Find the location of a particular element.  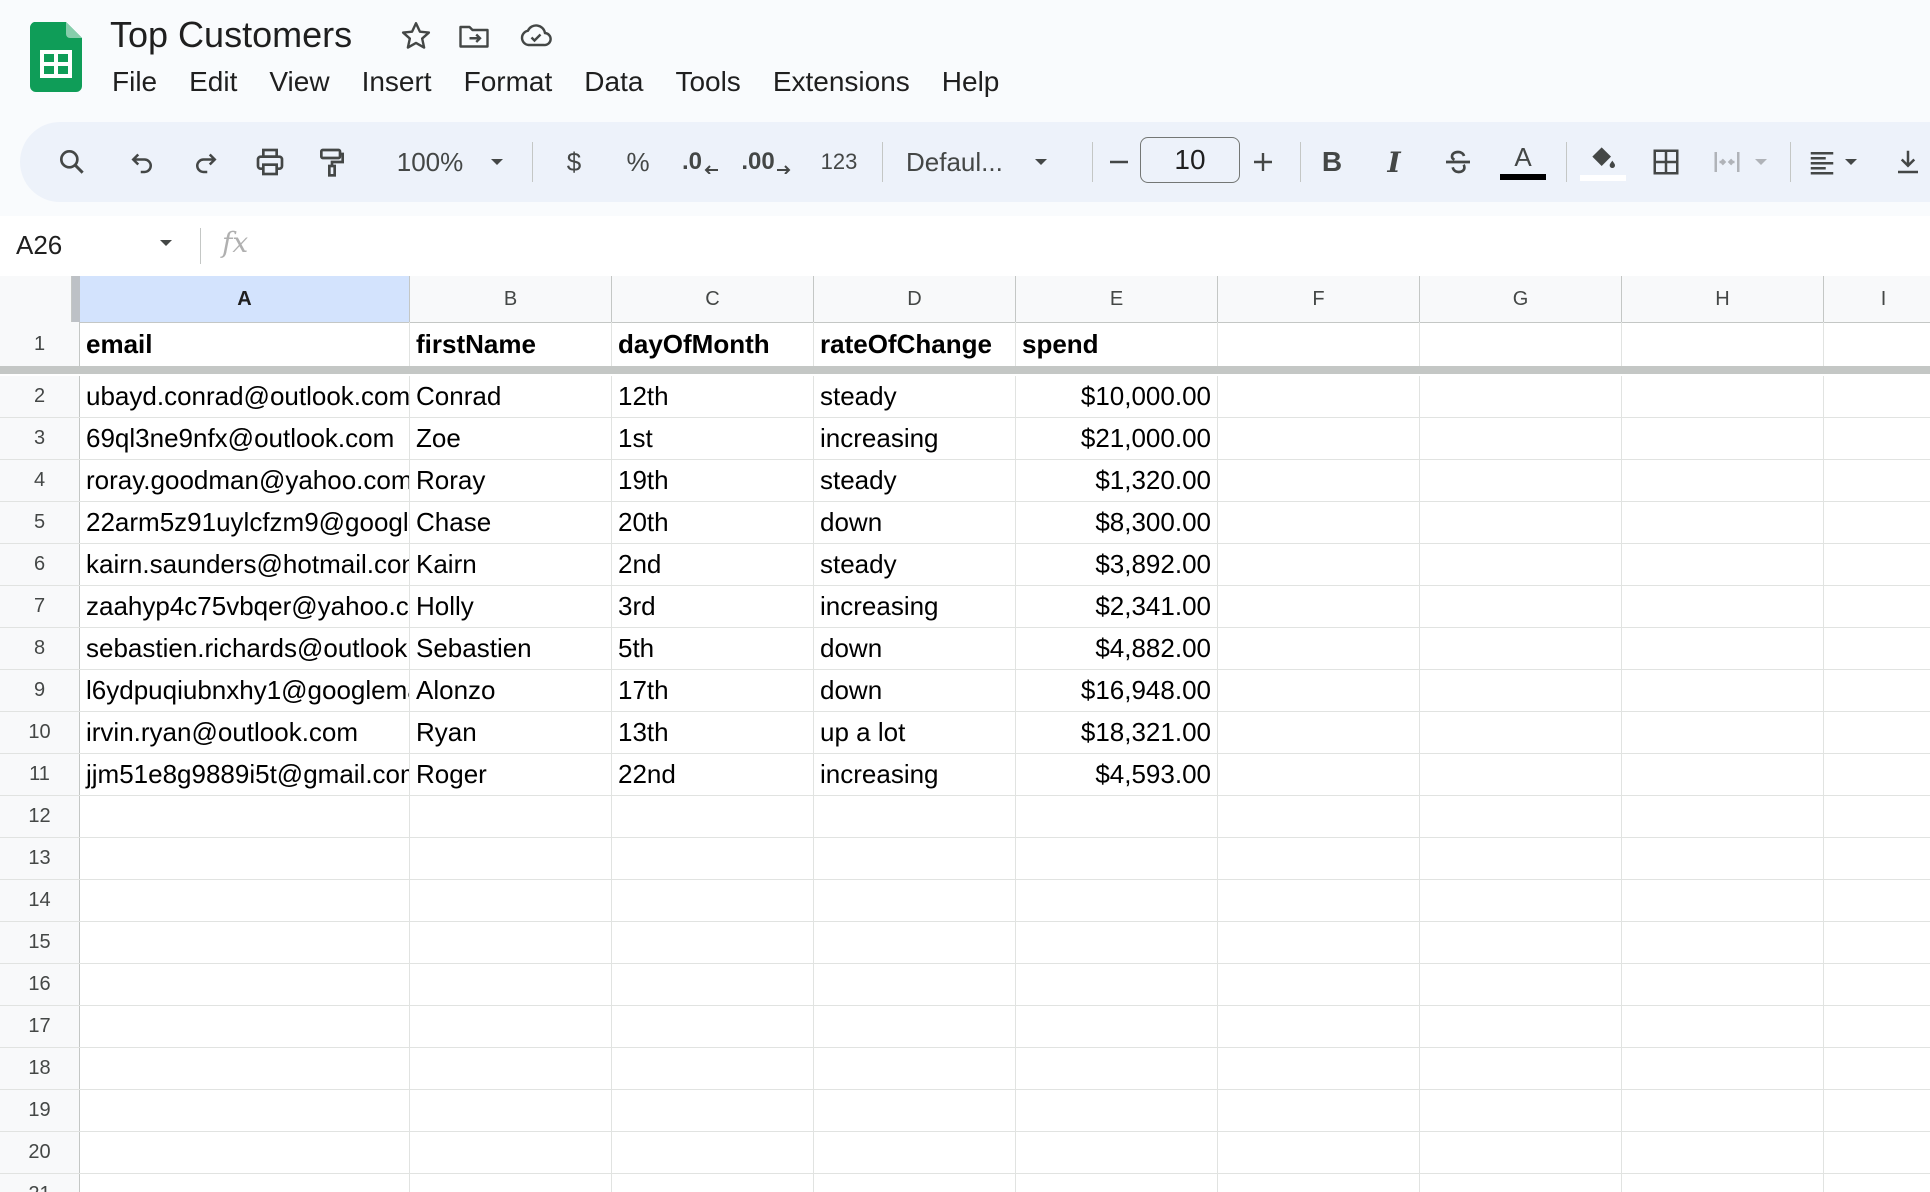

cell-f12 is located at coordinates (1319, 816).